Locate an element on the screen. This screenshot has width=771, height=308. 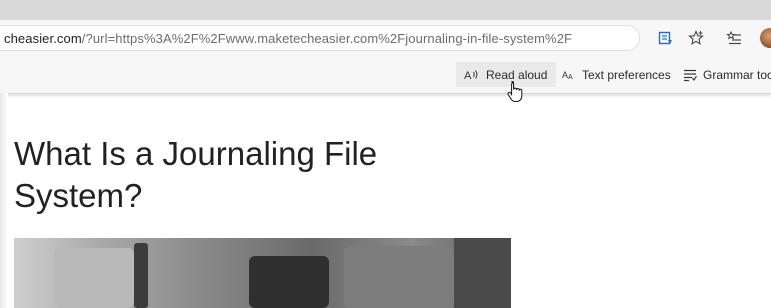
text-preferences-label: Text preferences is located at coordinates (626, 74).